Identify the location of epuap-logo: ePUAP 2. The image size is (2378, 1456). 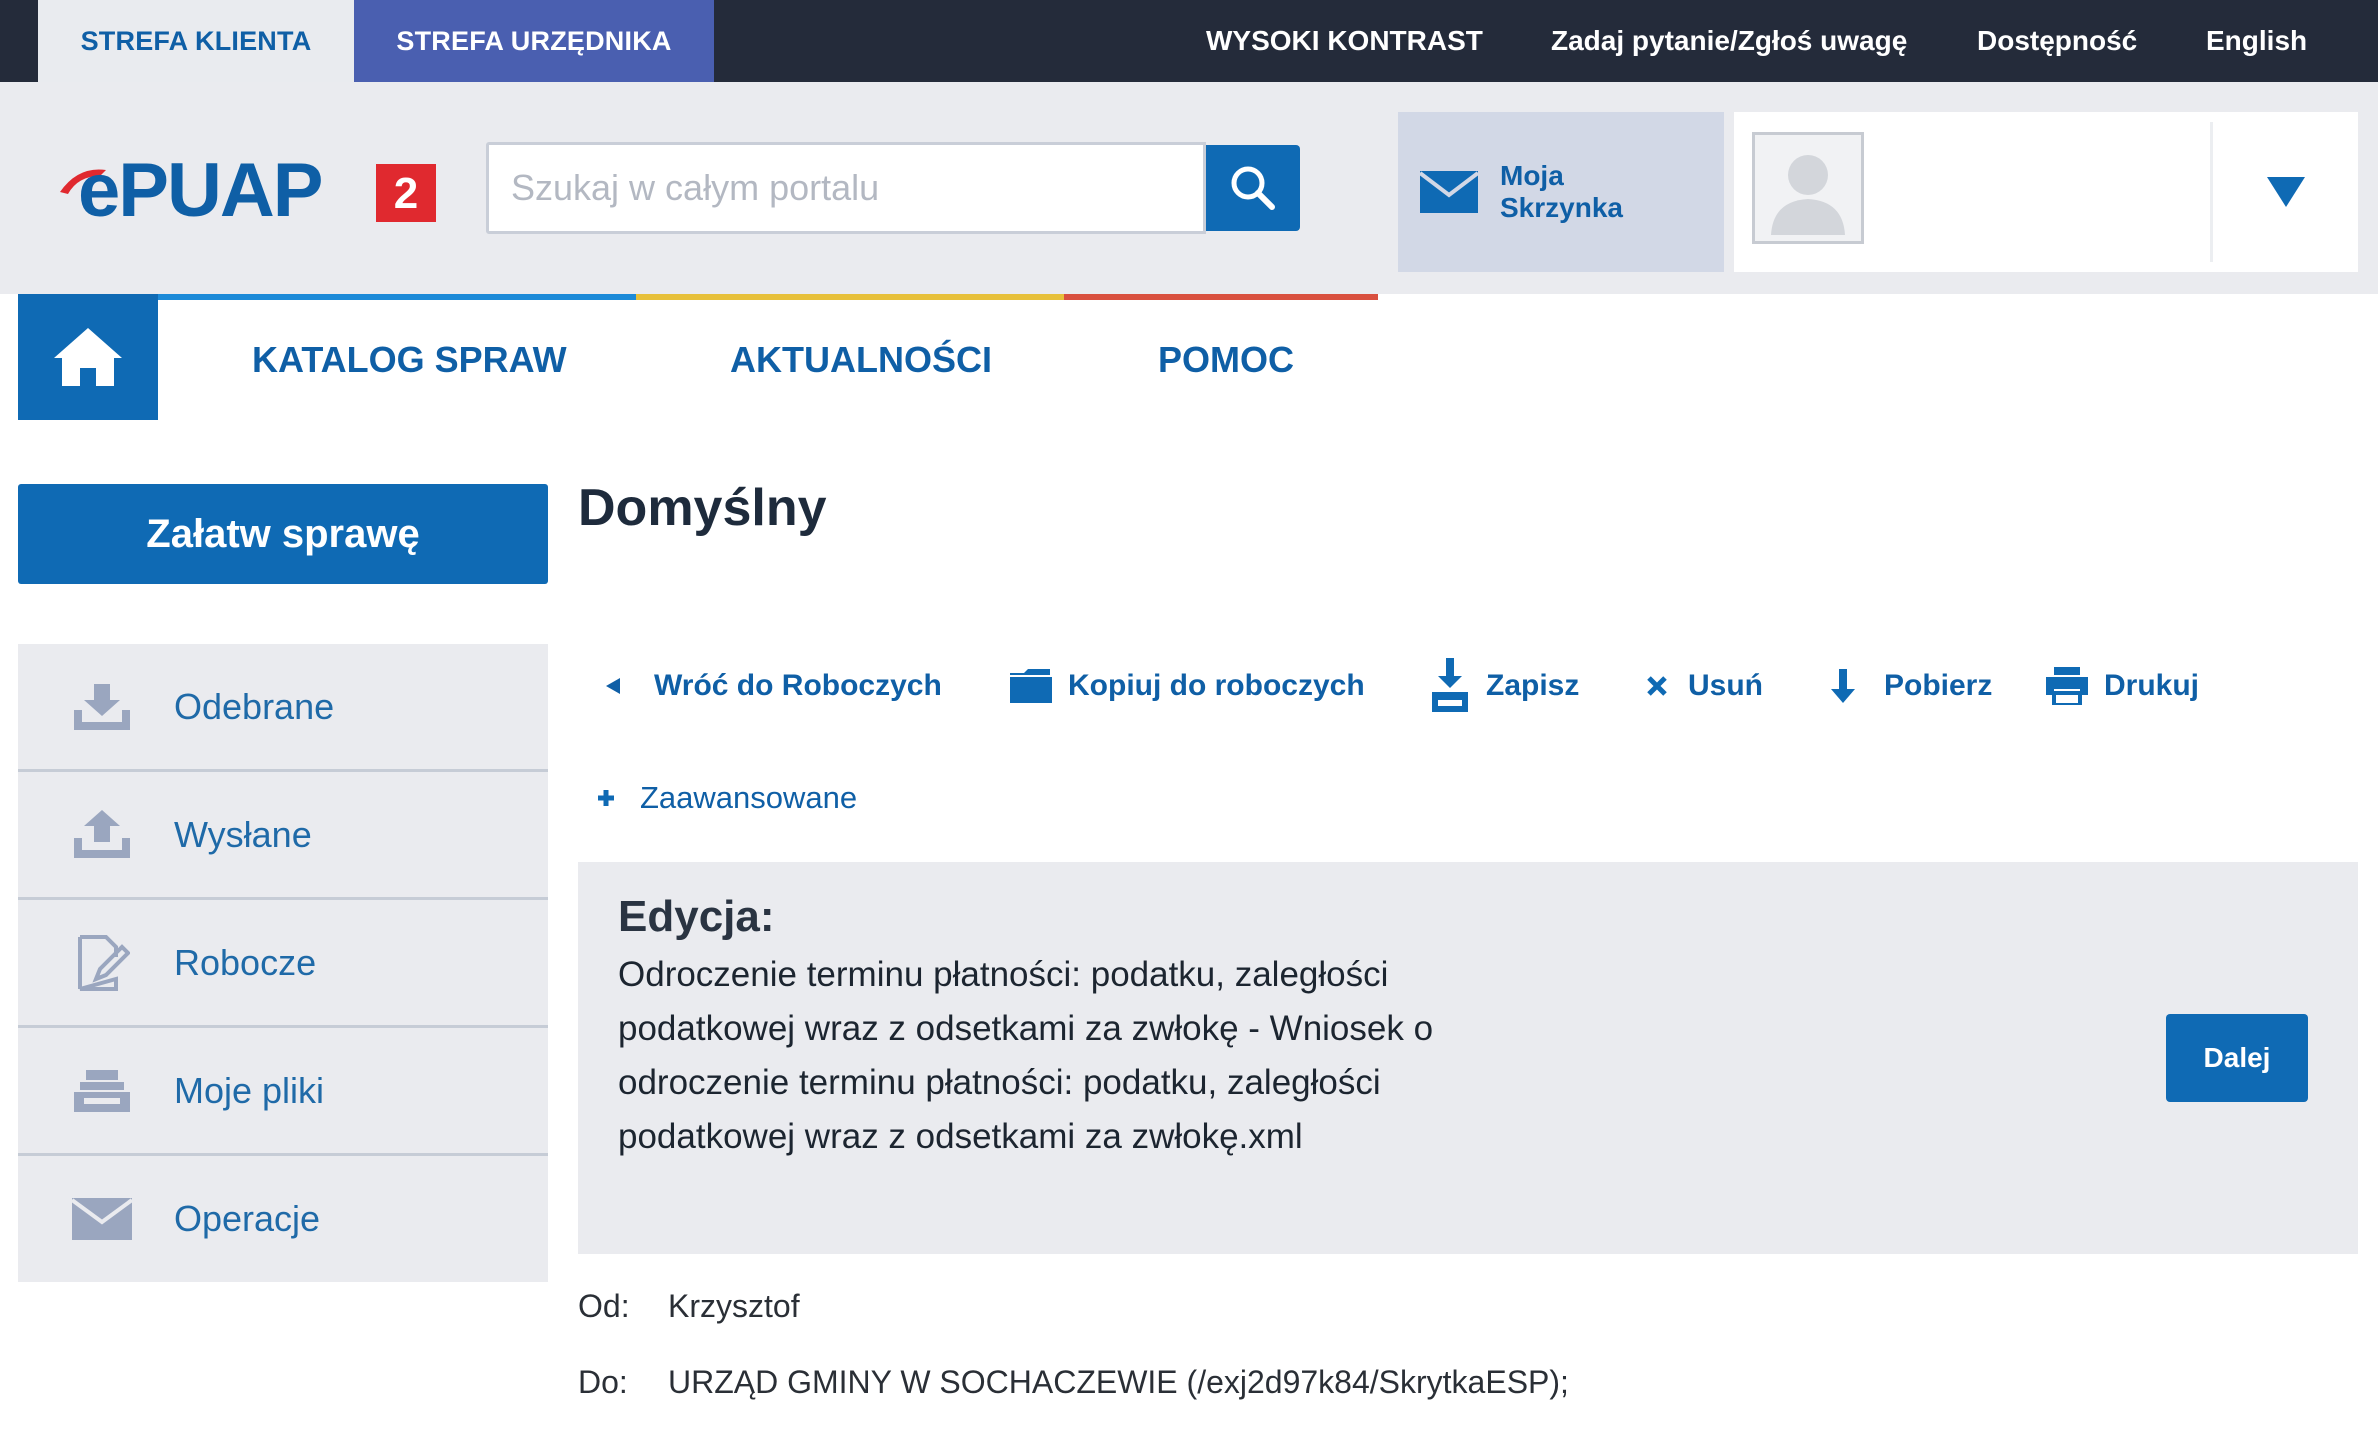
(248, 189).